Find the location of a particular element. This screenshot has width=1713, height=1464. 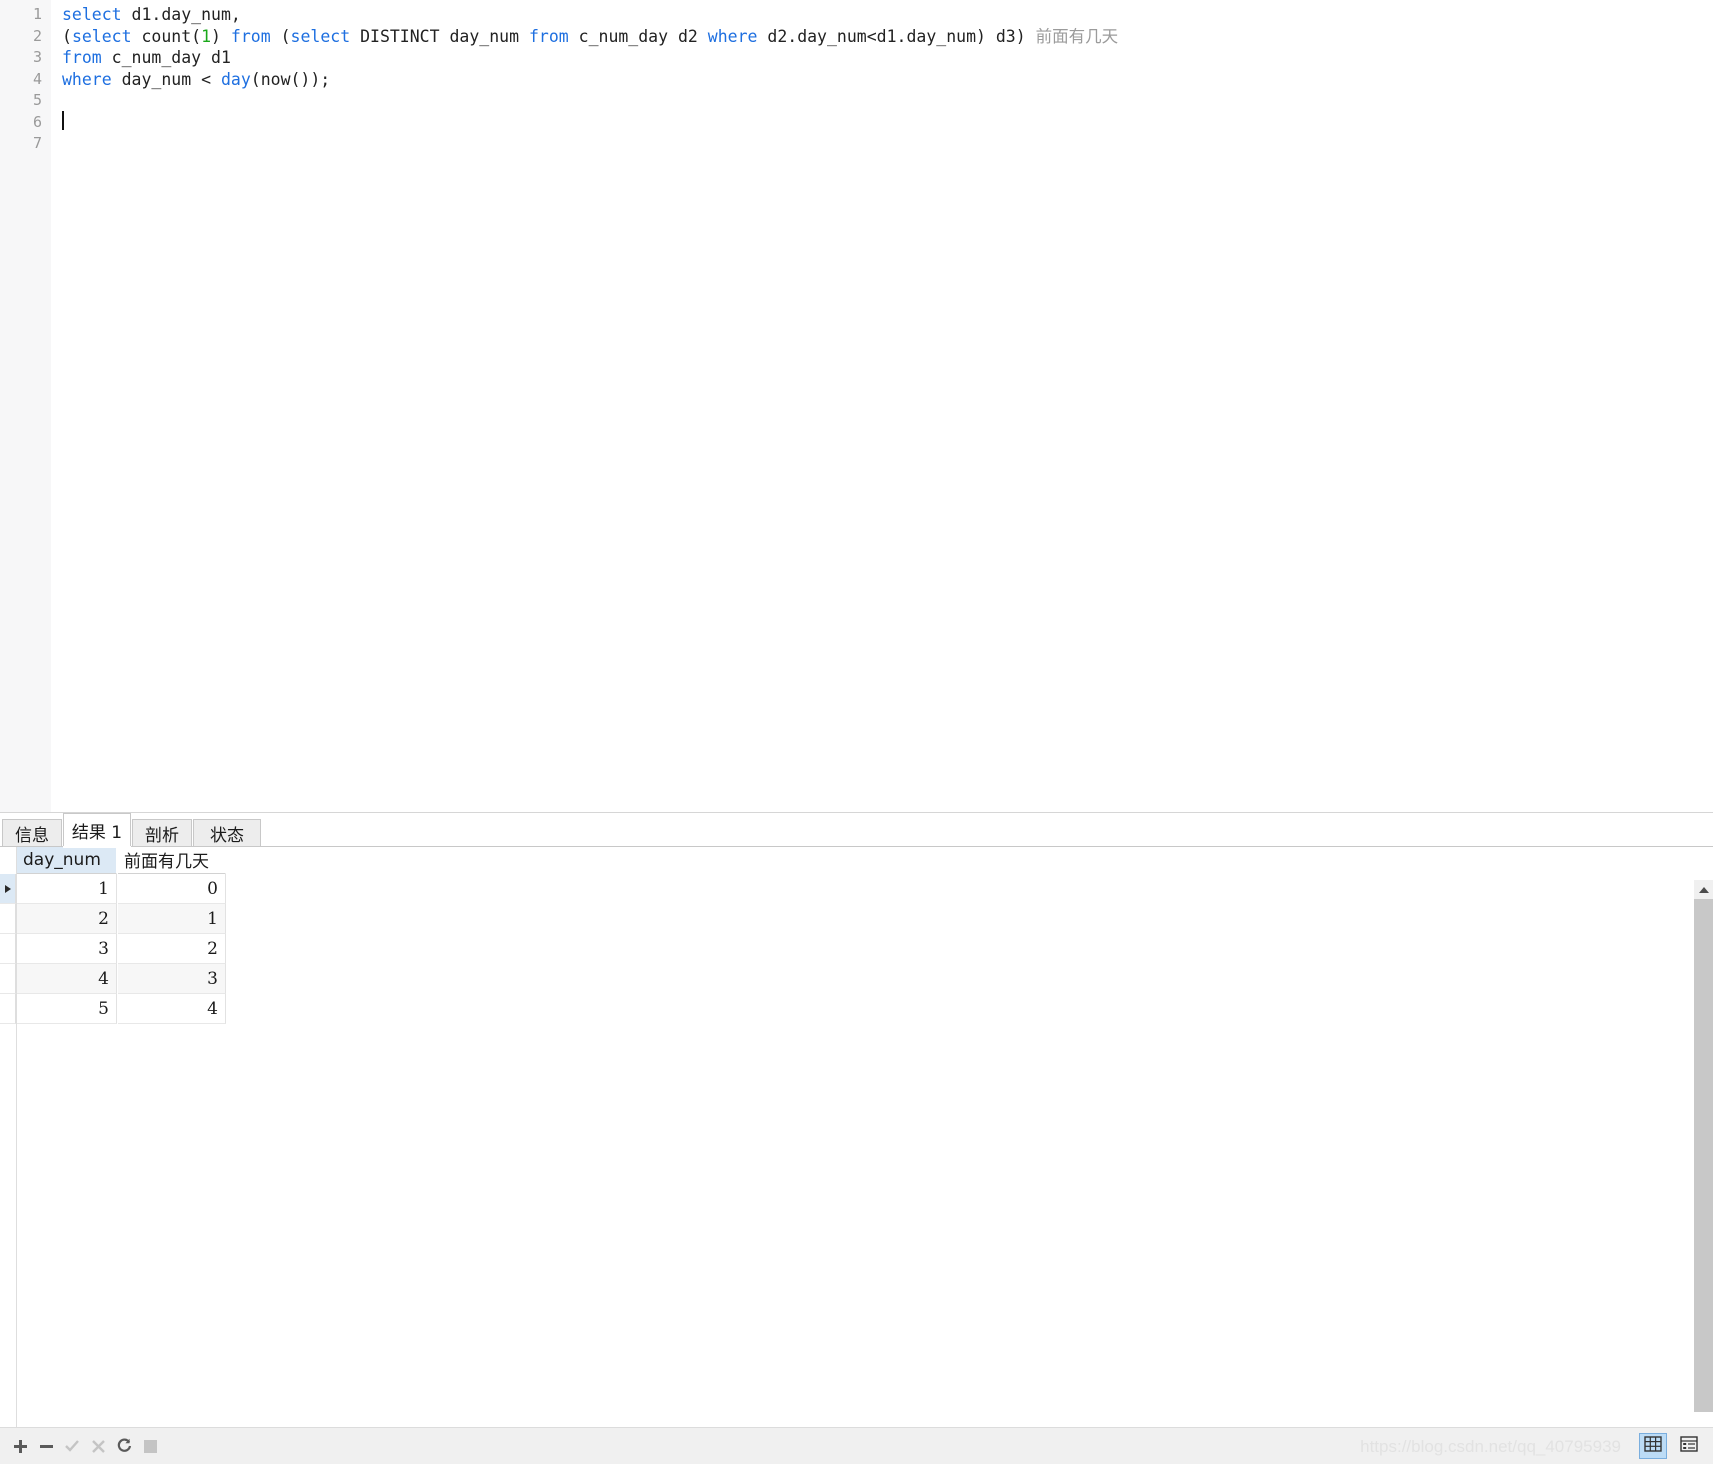

minus-icon is located at coordinates (46, 1446).